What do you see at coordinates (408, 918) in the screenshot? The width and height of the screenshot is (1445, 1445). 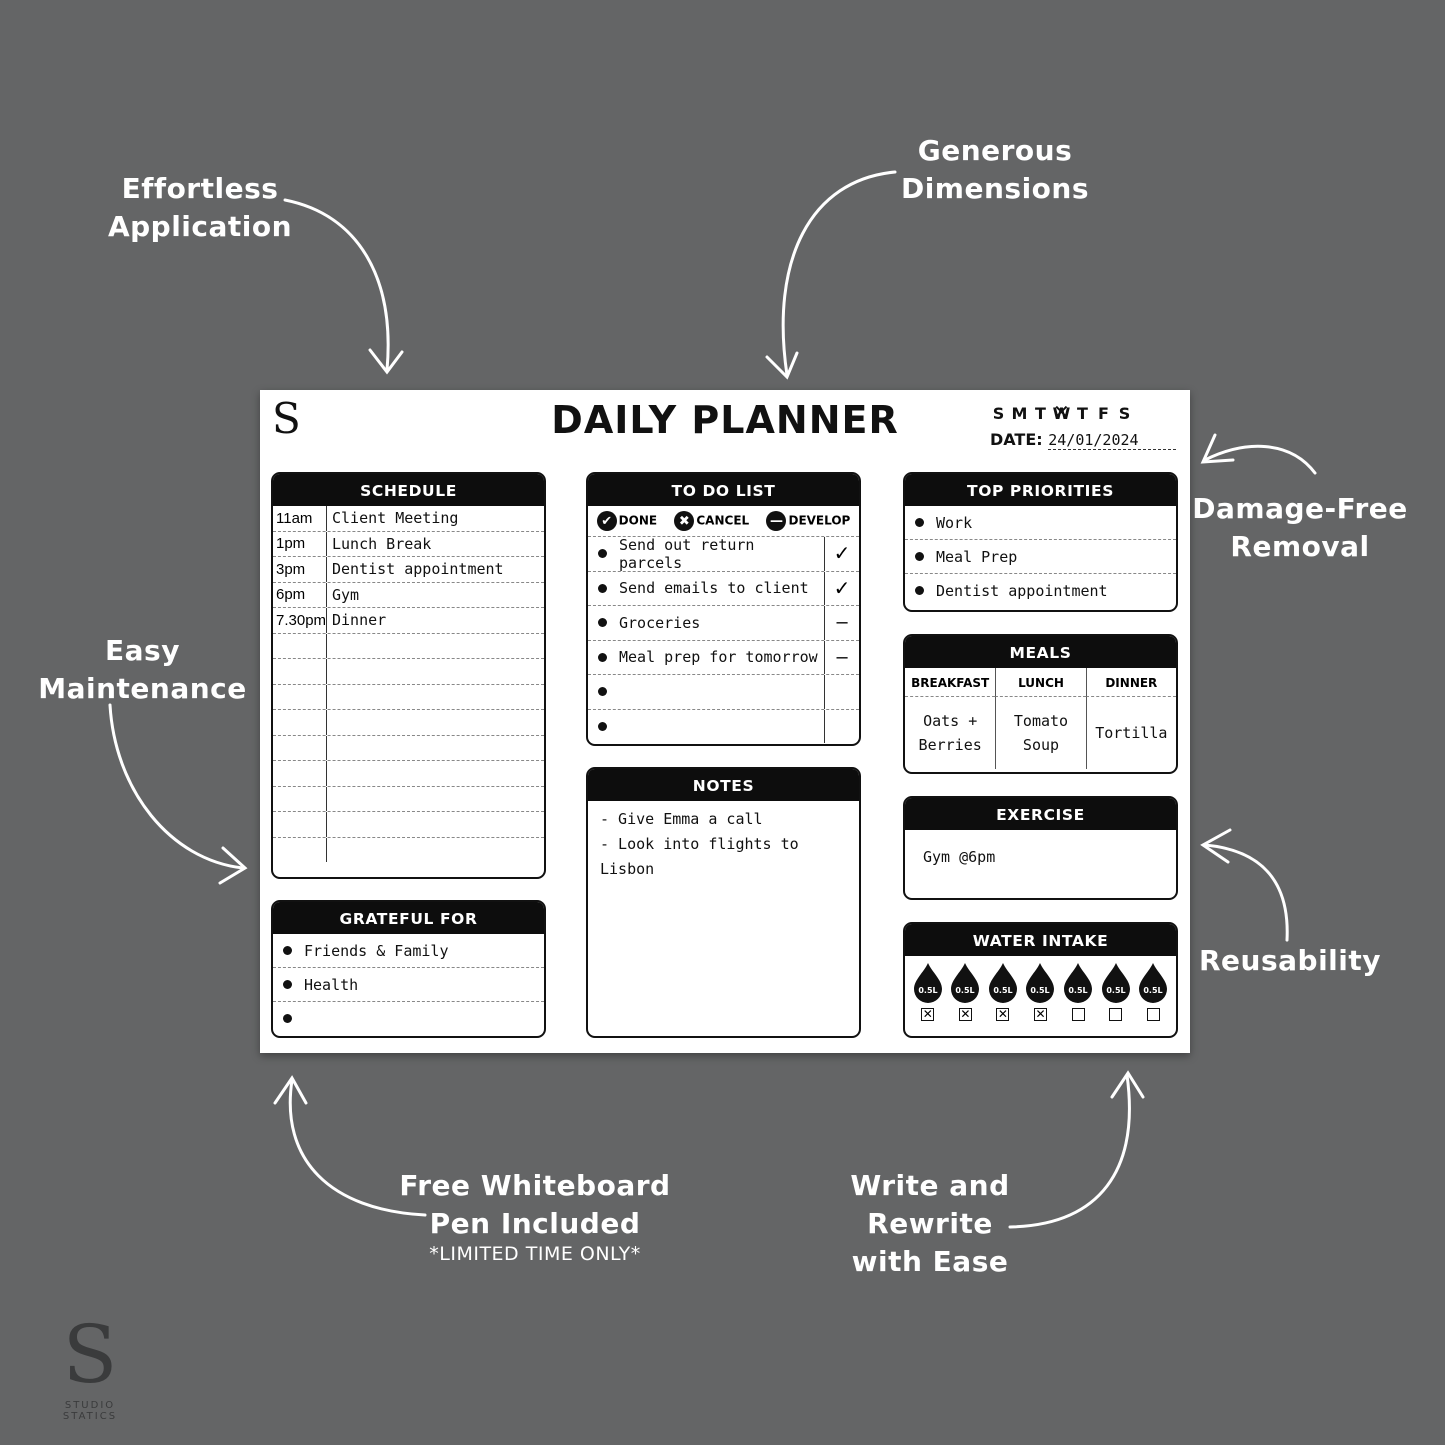 I see `grateful-header: GRATEFUL FOR` at bounding box center [408, 918].